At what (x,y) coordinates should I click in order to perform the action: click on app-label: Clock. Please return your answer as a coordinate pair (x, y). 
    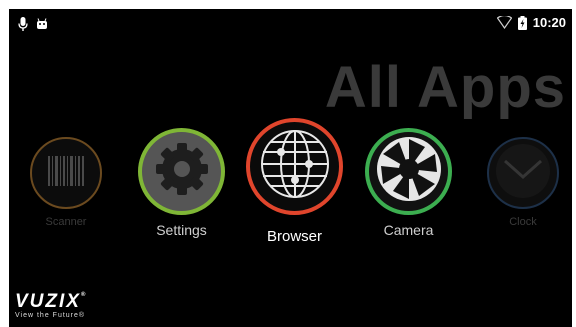
    Looking at the image, I should click on (523, 222).